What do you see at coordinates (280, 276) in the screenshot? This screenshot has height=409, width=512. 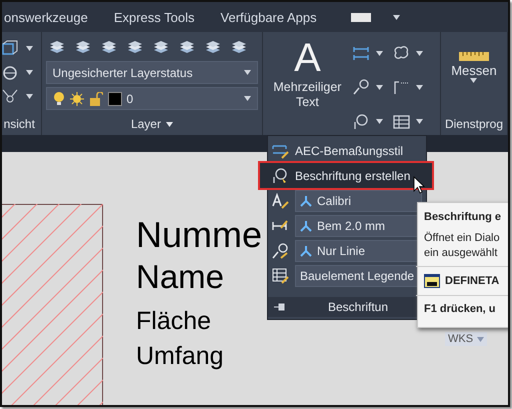 I see `table-style-icon` at bounding box center [280, 276].